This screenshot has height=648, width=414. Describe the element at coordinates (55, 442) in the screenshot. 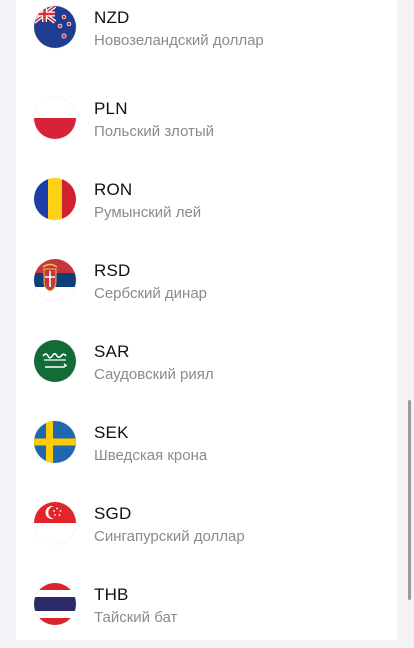

I see `sweden-flag-icon` at that location.